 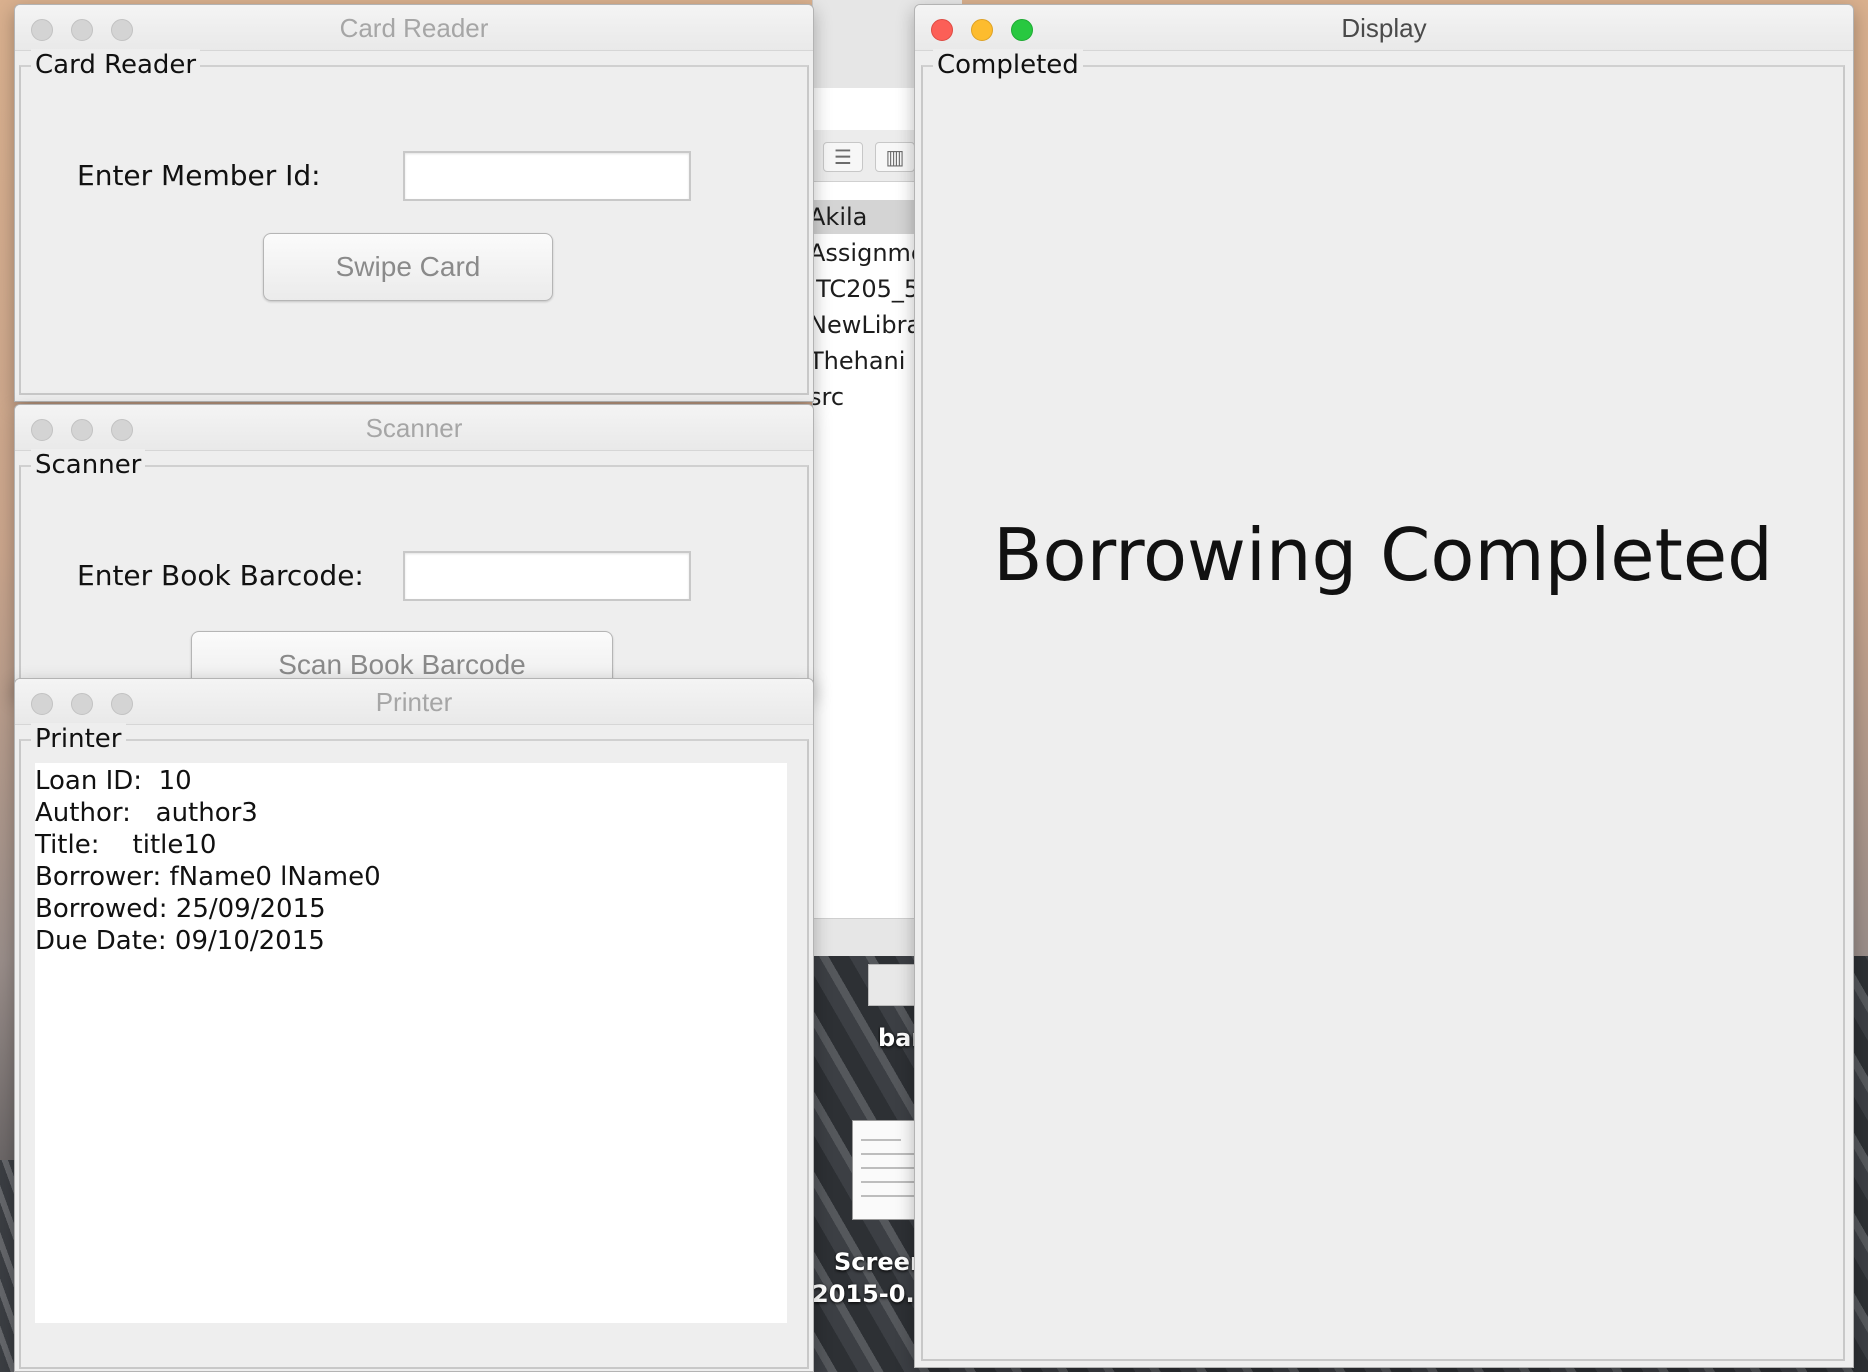 I want to click on card-reader-group-title: Card Reader, so click(x=116, y=65).